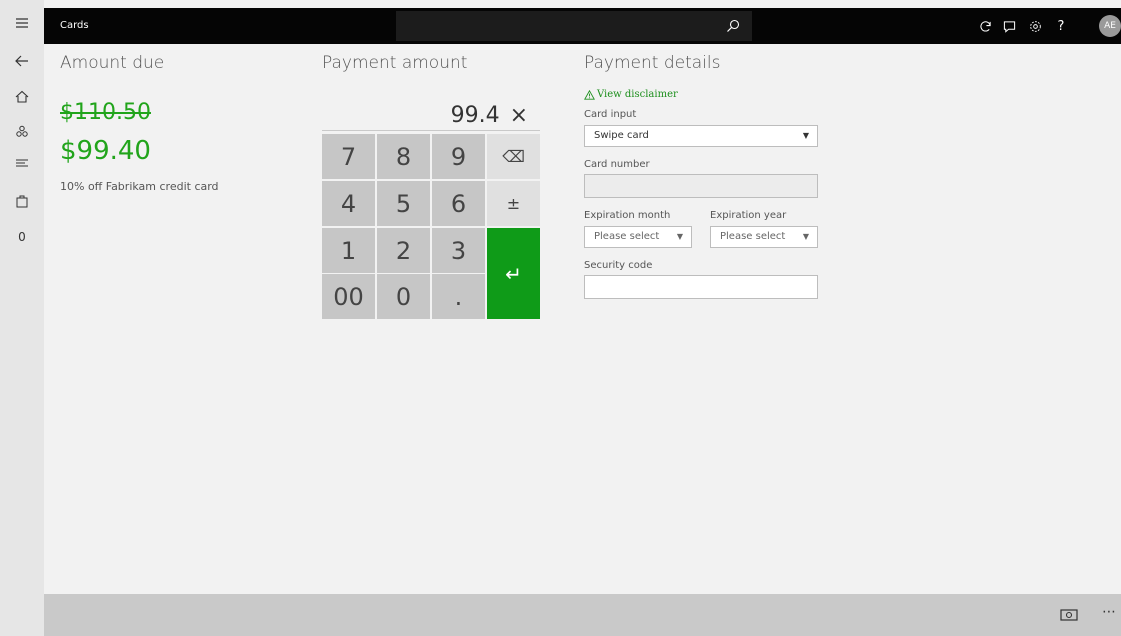 This screenshot has height=636, width=1121. Describe the element at coordinates (22, 23) in the screenshot. I see `menu-icon` at that location.